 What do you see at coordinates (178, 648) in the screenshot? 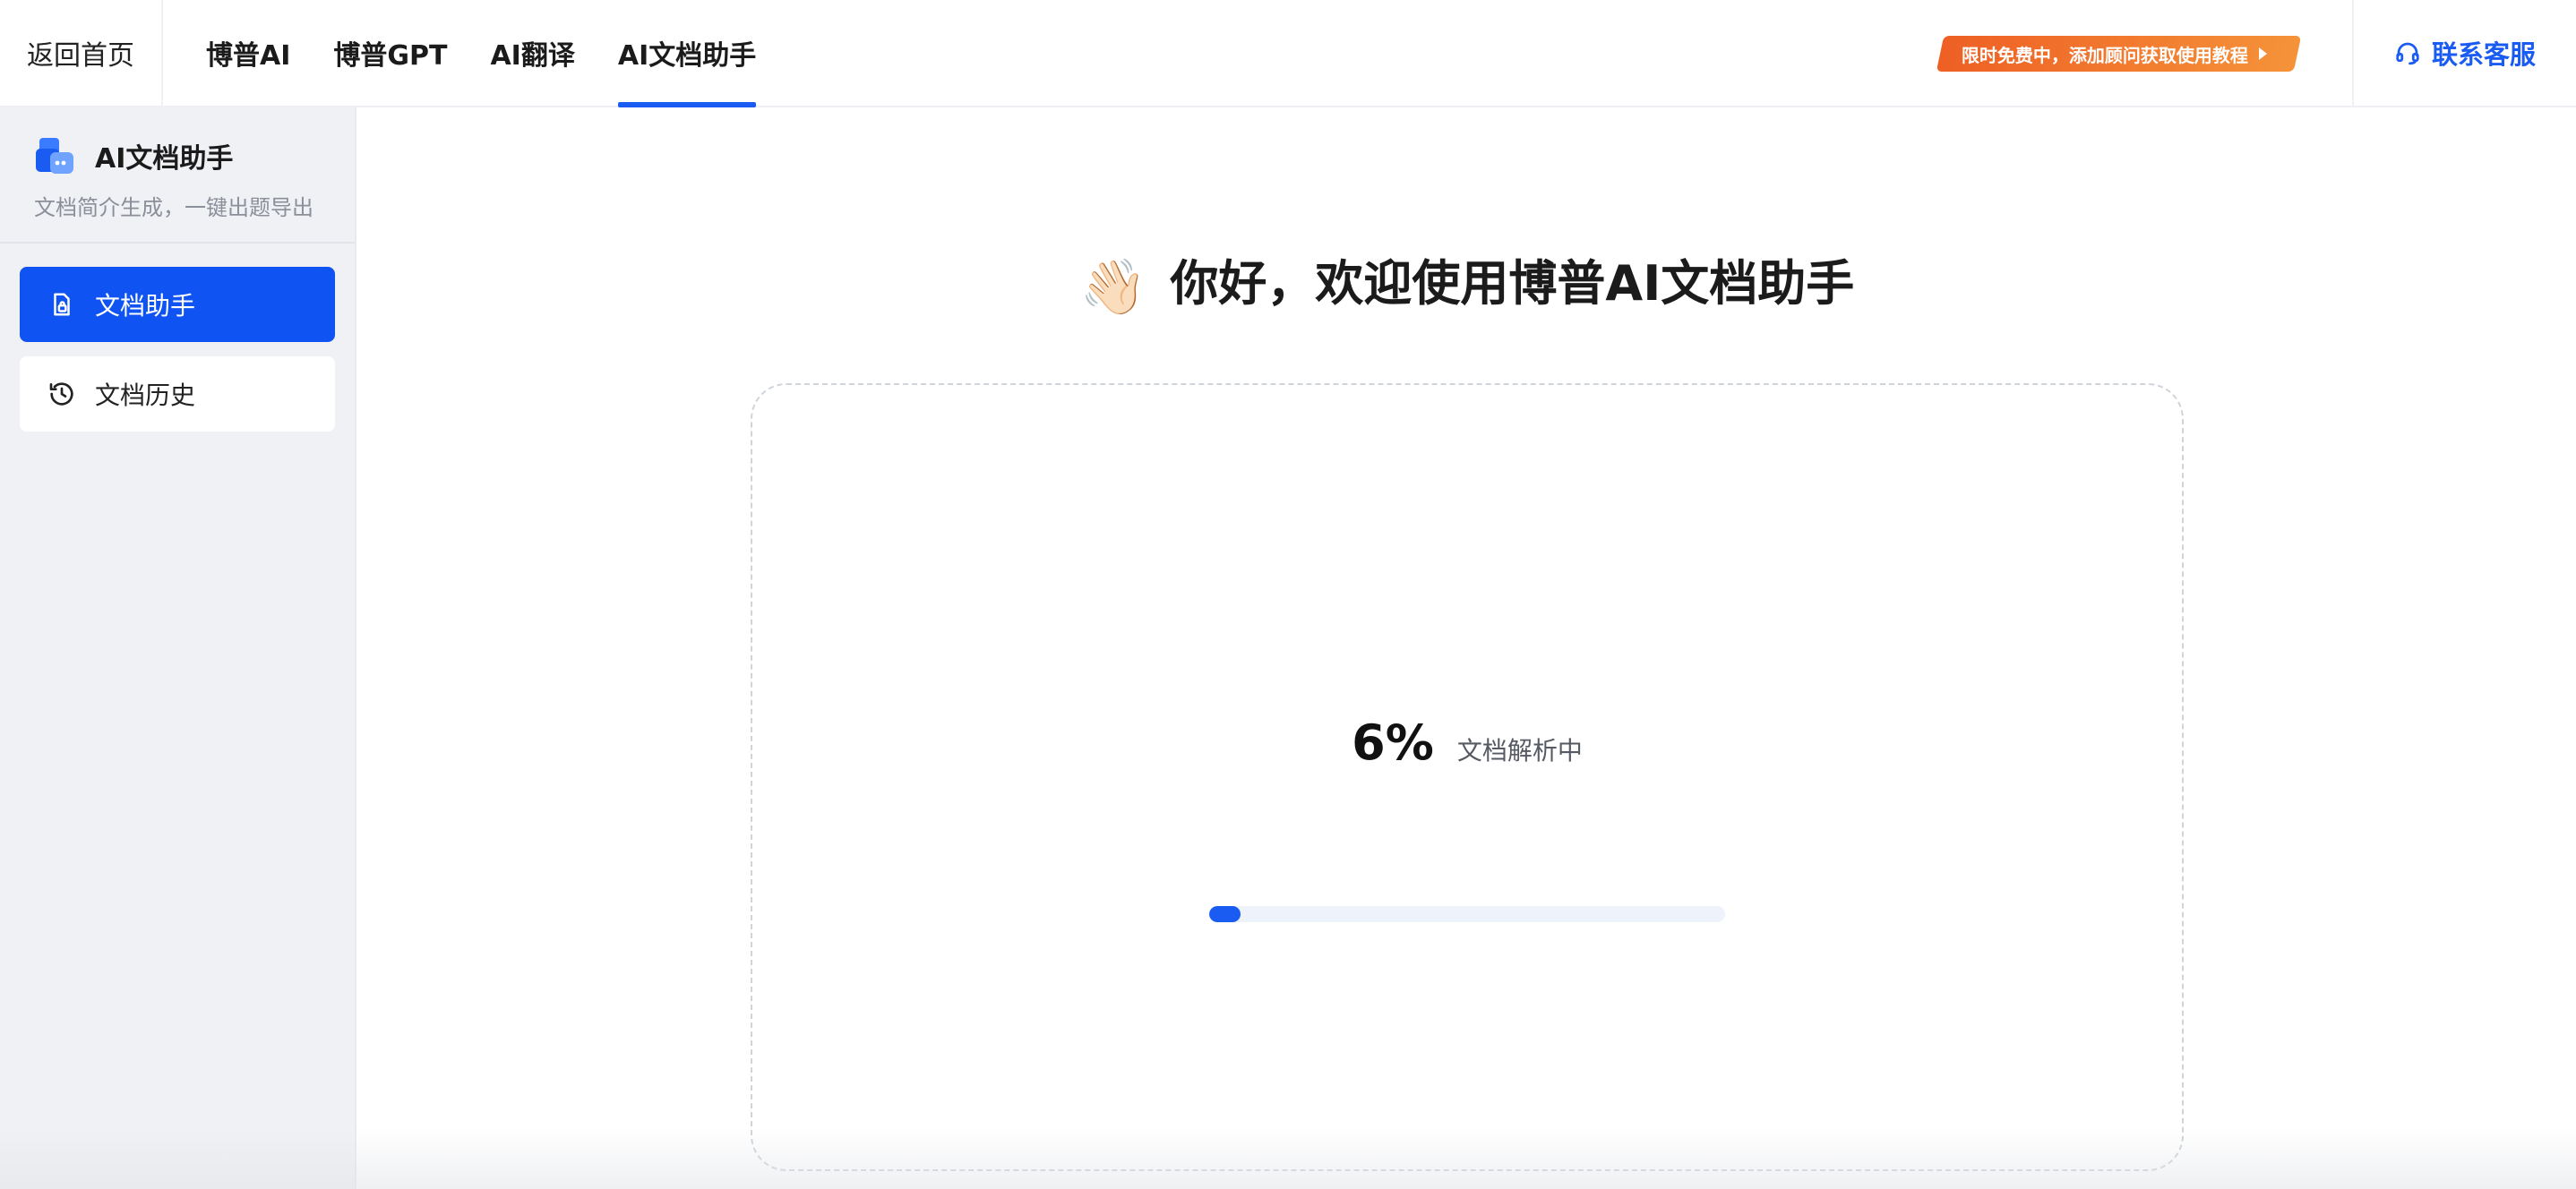
I see `sidebar: AI文档助手 文档简介生成，一键出题导出 文档助手 文档历史` at bounding box center [178, 648].